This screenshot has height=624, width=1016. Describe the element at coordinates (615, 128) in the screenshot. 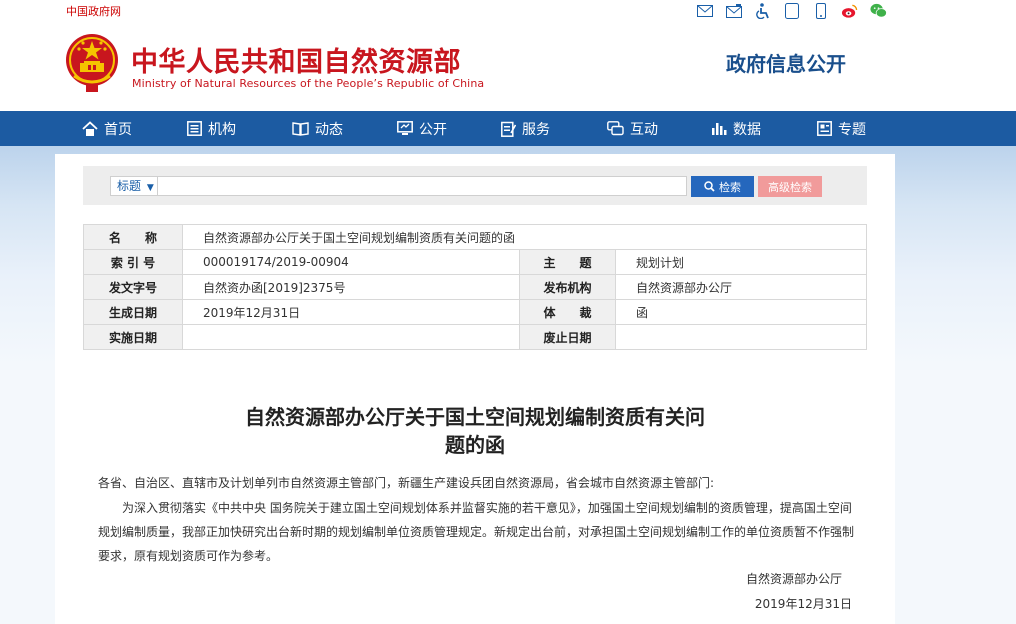

I see `interaction-icon` at that location.